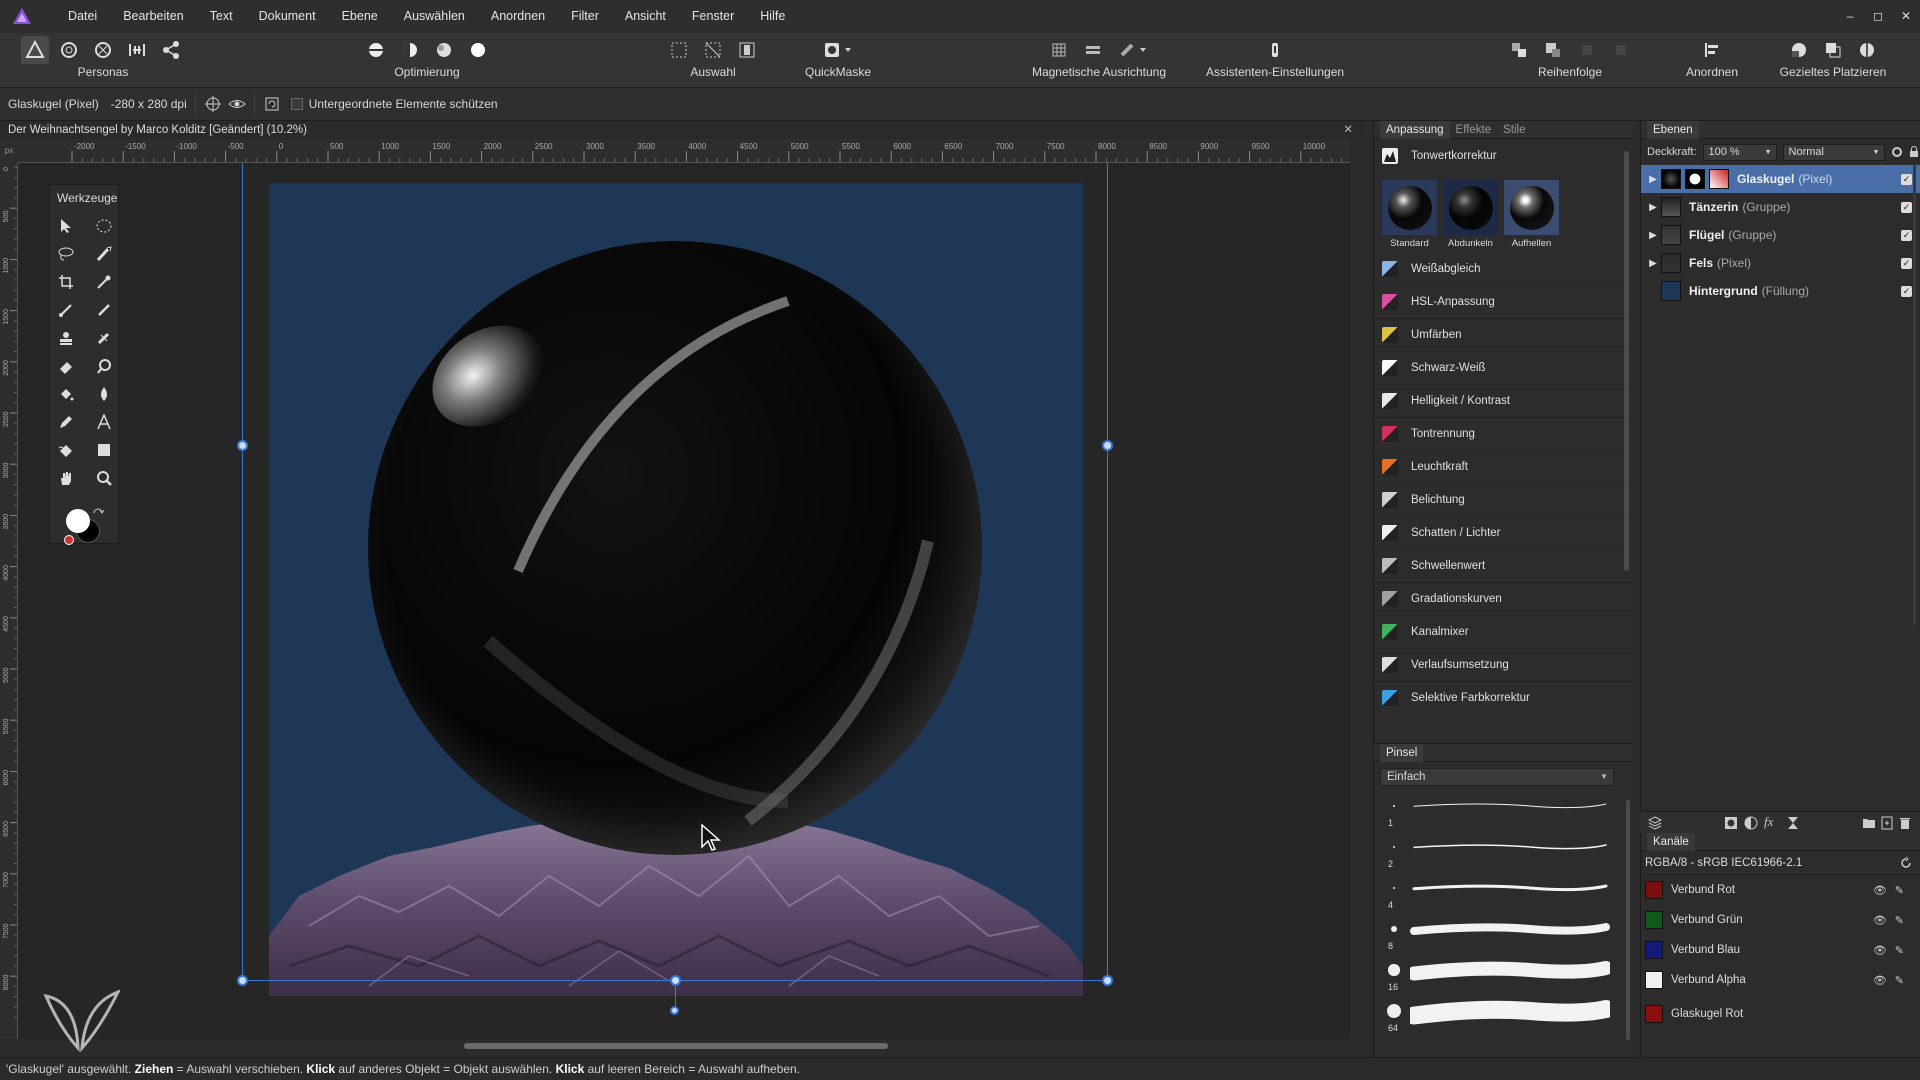  What do you see at coordinates (1503, 533) in the screenshot?
I see `adjustment-item: Schatten / Lichter` at bounding box center [1503, 533].